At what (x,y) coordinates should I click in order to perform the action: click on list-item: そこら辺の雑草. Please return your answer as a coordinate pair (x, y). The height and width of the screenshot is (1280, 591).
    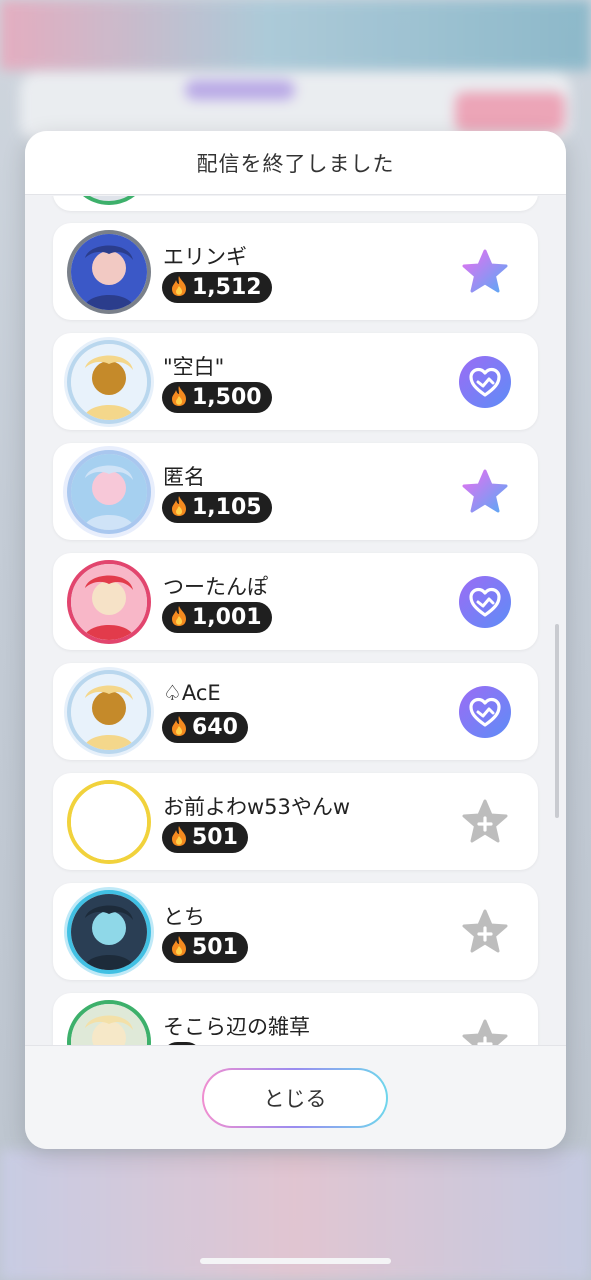
    Looking at the image, I should click on (295, 1019).